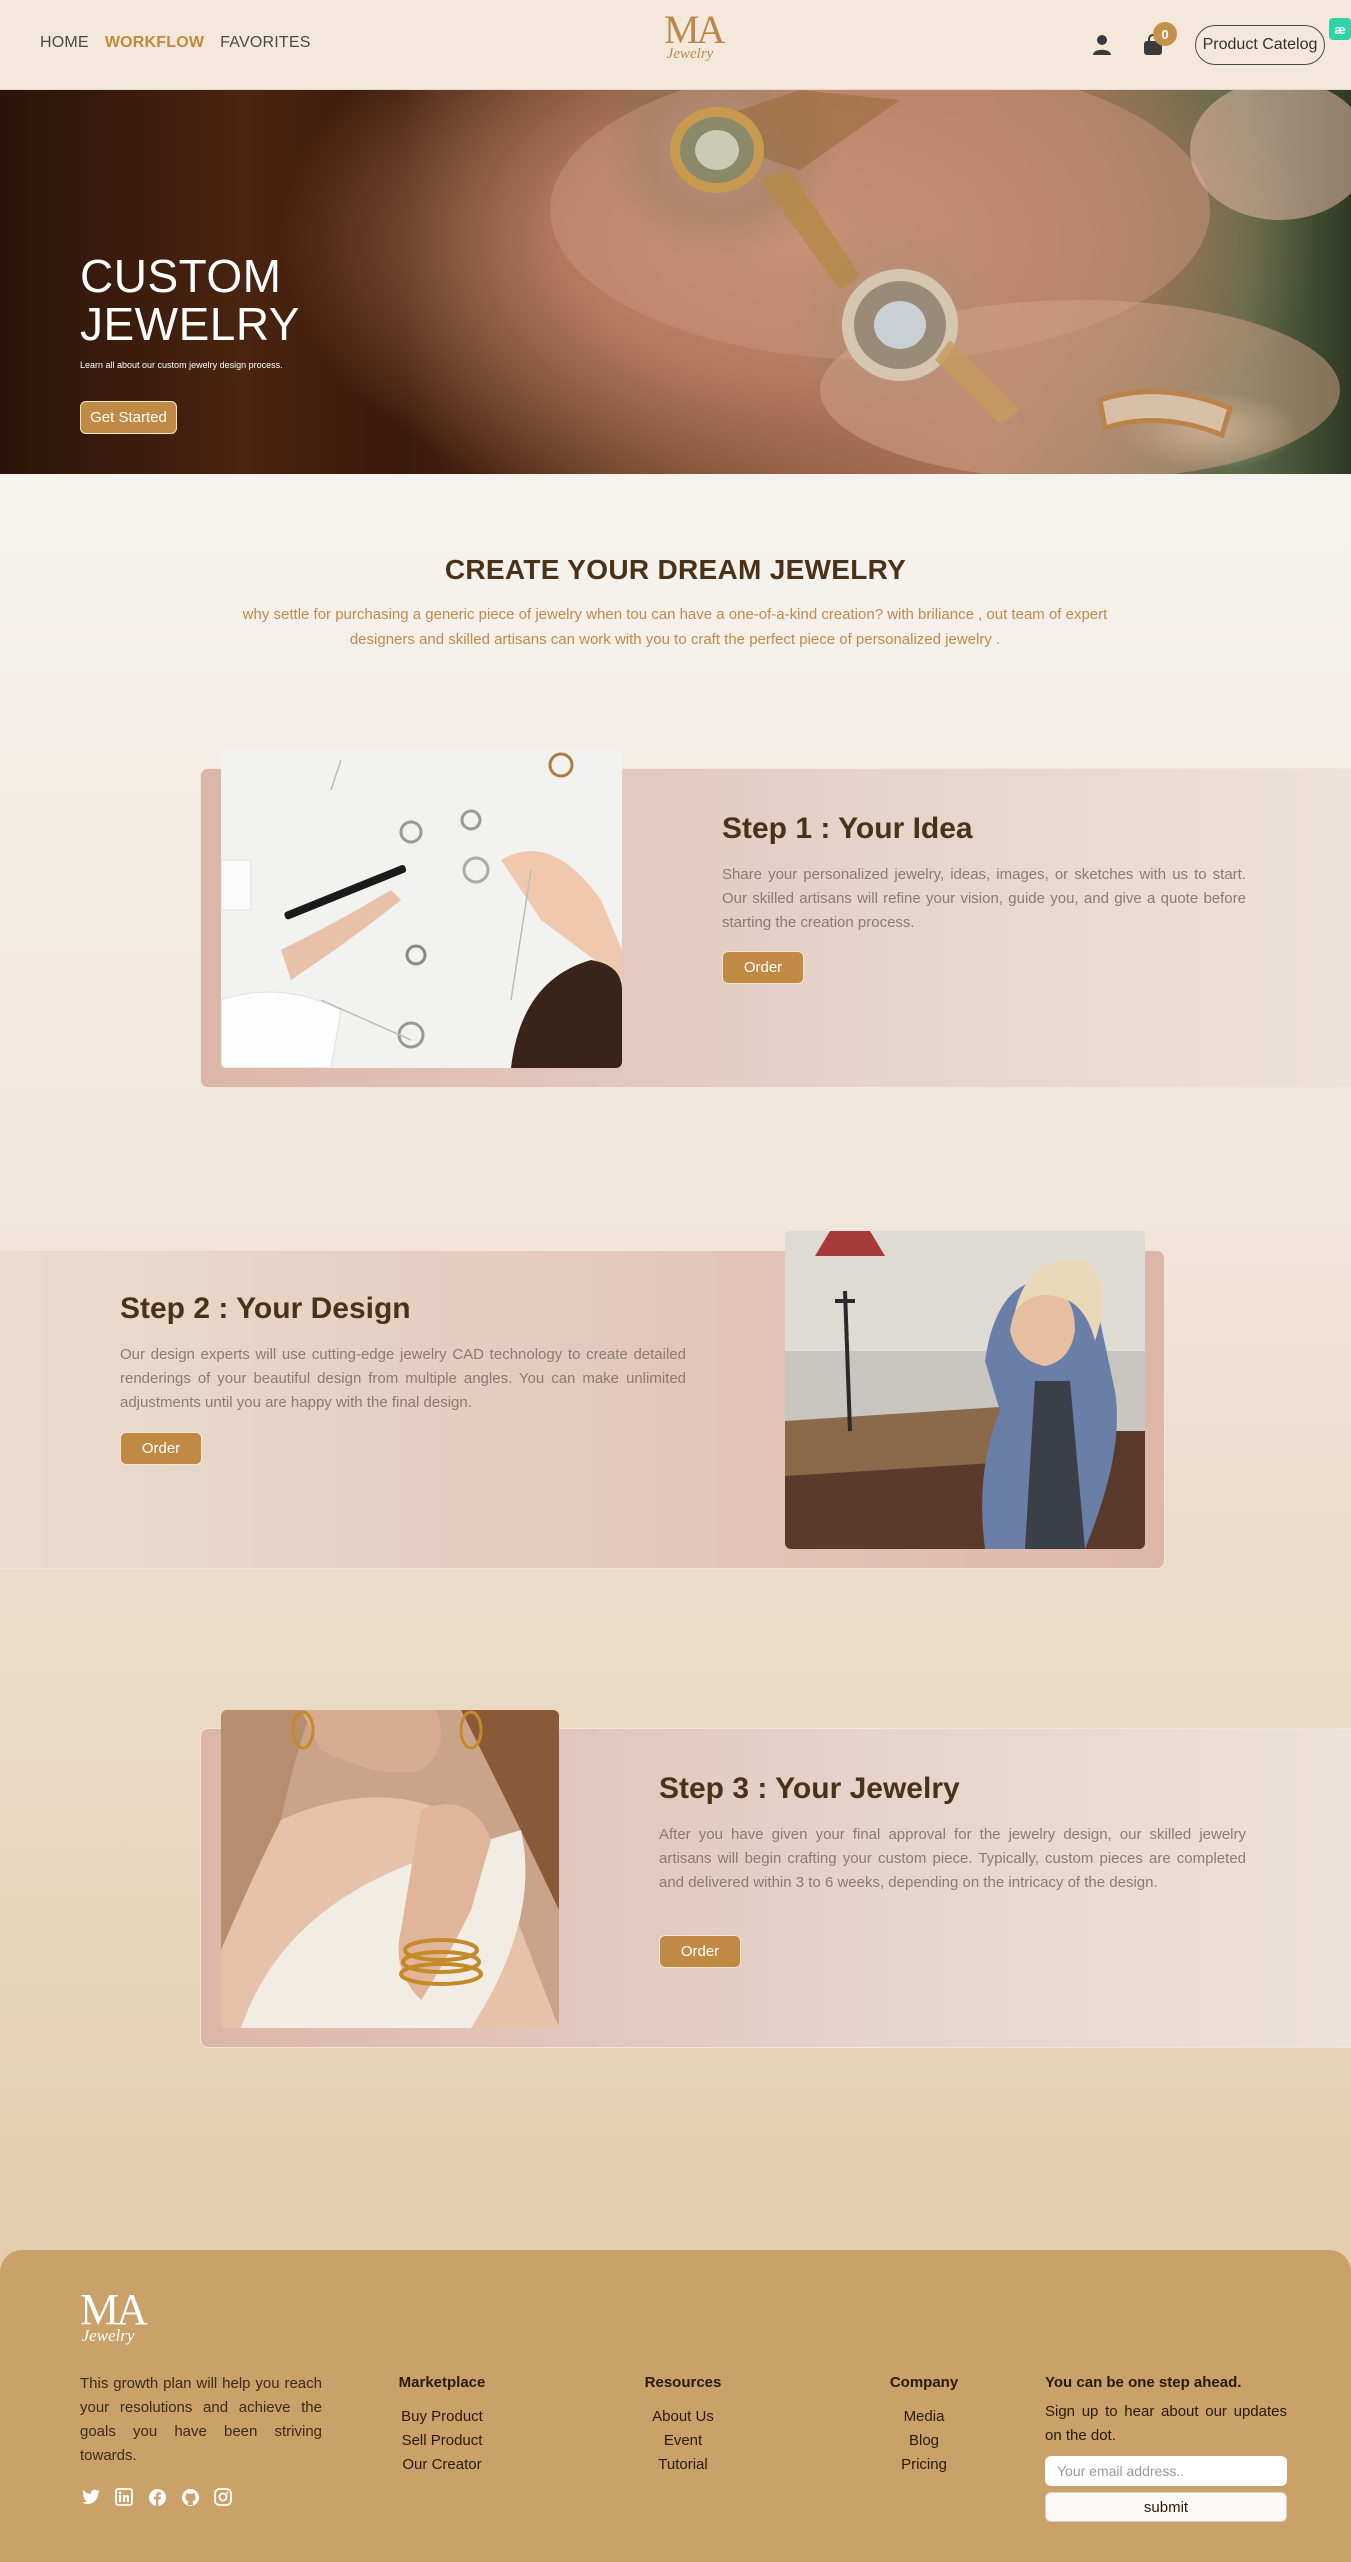  Describe the element at coordinates (124, 2497) in the screenshot. I see `linkedin-icon` at that location.